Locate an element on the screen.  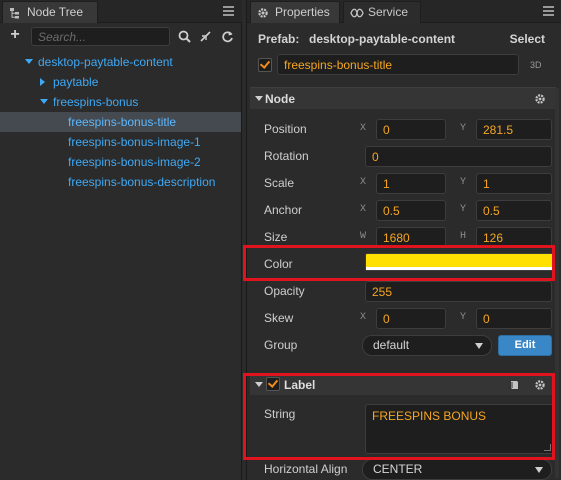
opacity-field is located at coordinates (458, 291).